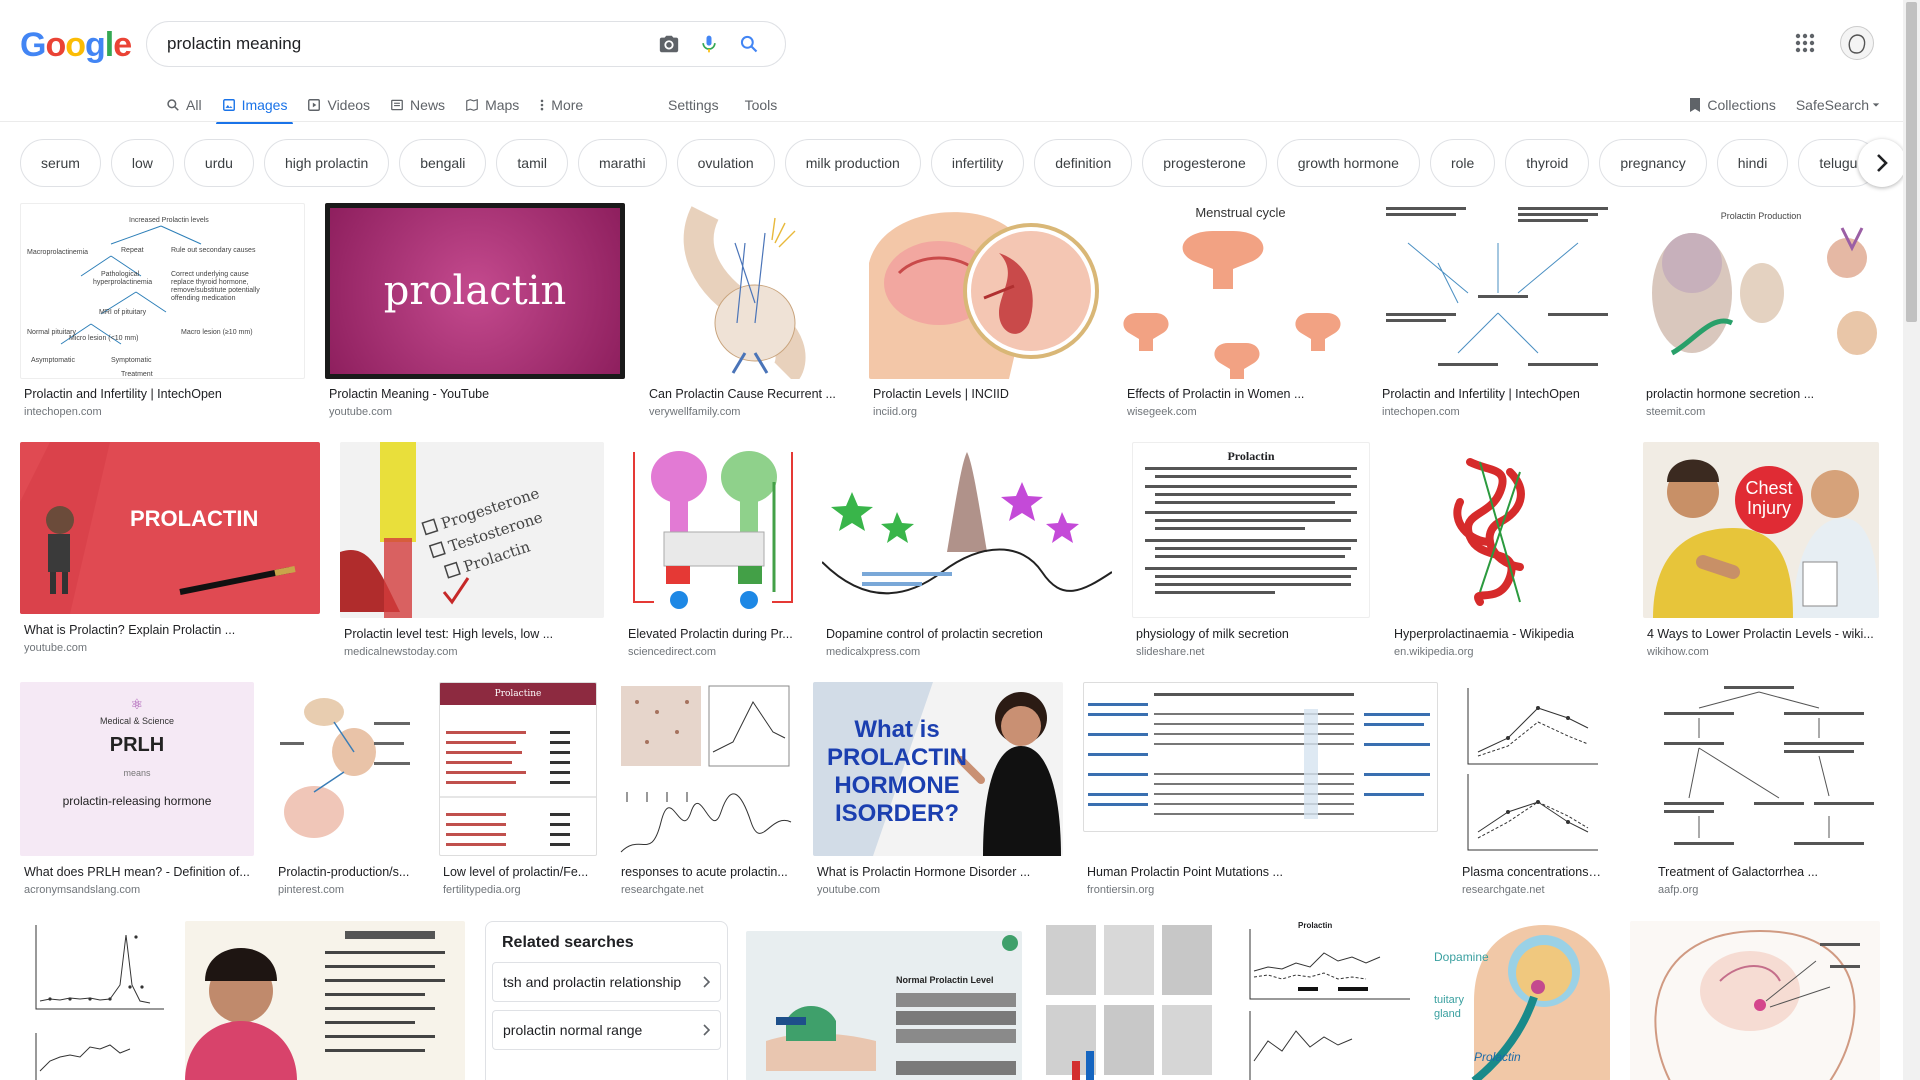  What do you see at coordinates (1348, 163) in the screenshot?
I see `chip-growth-hormone: growth hormone` at bounding box center [1348, 163].